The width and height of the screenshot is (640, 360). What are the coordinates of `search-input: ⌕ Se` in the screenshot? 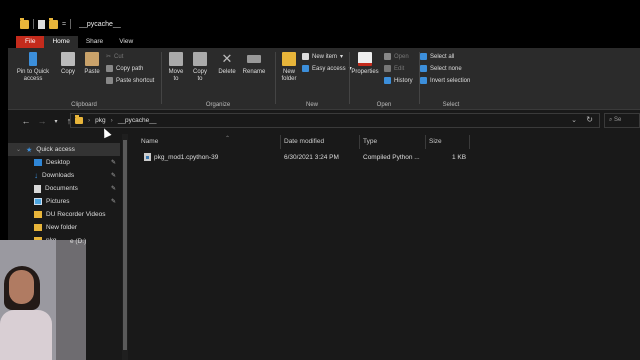 It's located at (622, 120).